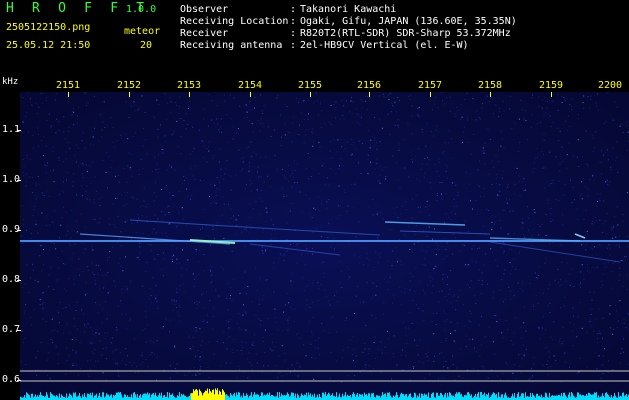 Image resolution: width=629 pixels, height=400 pixels. Describe the element at coordinates (204, 9) in the screenshot. I see `observer-label: Observer` at that location.